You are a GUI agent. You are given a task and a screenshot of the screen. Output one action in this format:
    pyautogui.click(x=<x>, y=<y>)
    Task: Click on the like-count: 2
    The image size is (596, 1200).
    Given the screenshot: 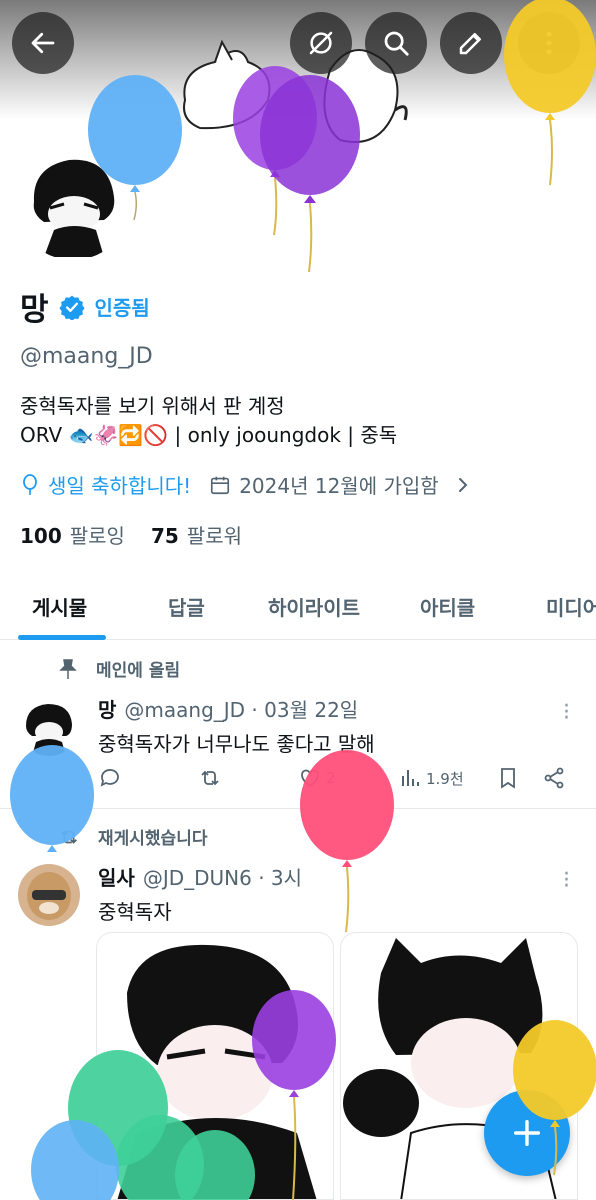 What is the action you would take?
    pyautogui.click(x=331, y=778)
    